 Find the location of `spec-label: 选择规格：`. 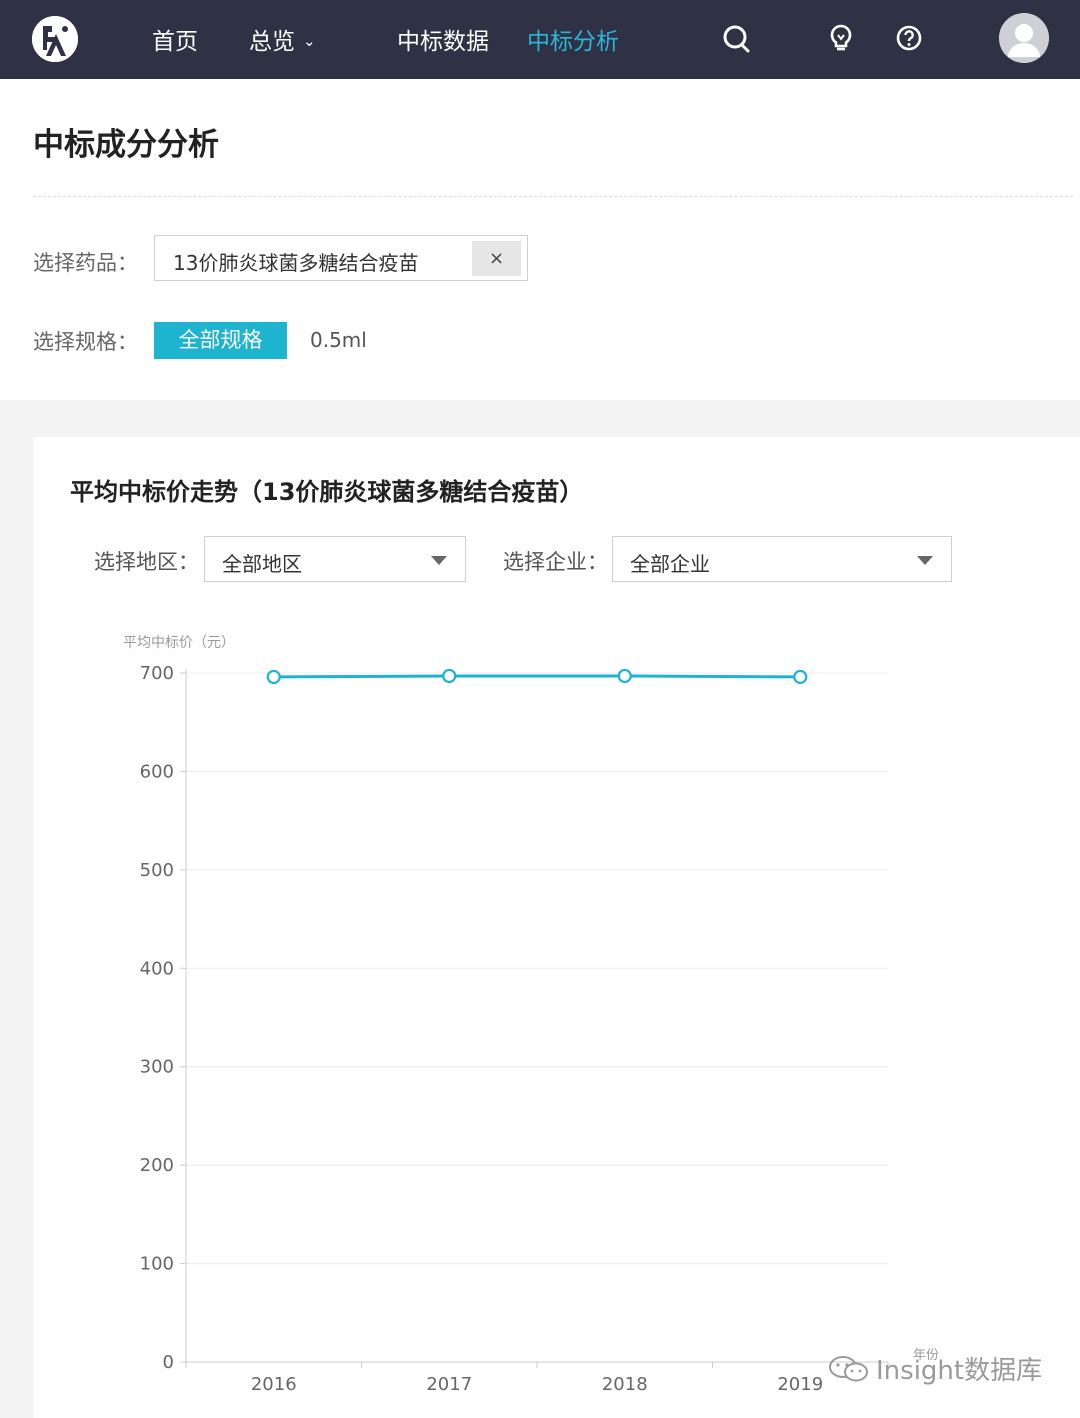

spec-label: 选择规格： is located at coordinates (85, 342).